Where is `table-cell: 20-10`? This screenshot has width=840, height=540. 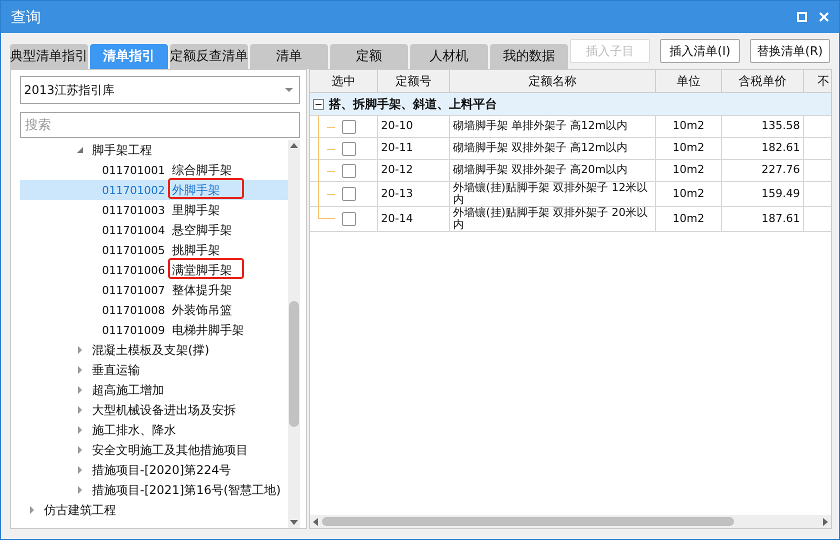 table-cell: 20-10 is located at coordinates (414, 127).